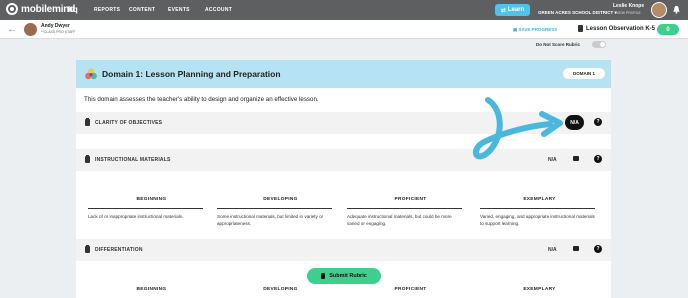  What do you see at coordinates (142, 10) in the screenshot?
I see `nav-content: CONTENT` at bounding box center [142, 10].